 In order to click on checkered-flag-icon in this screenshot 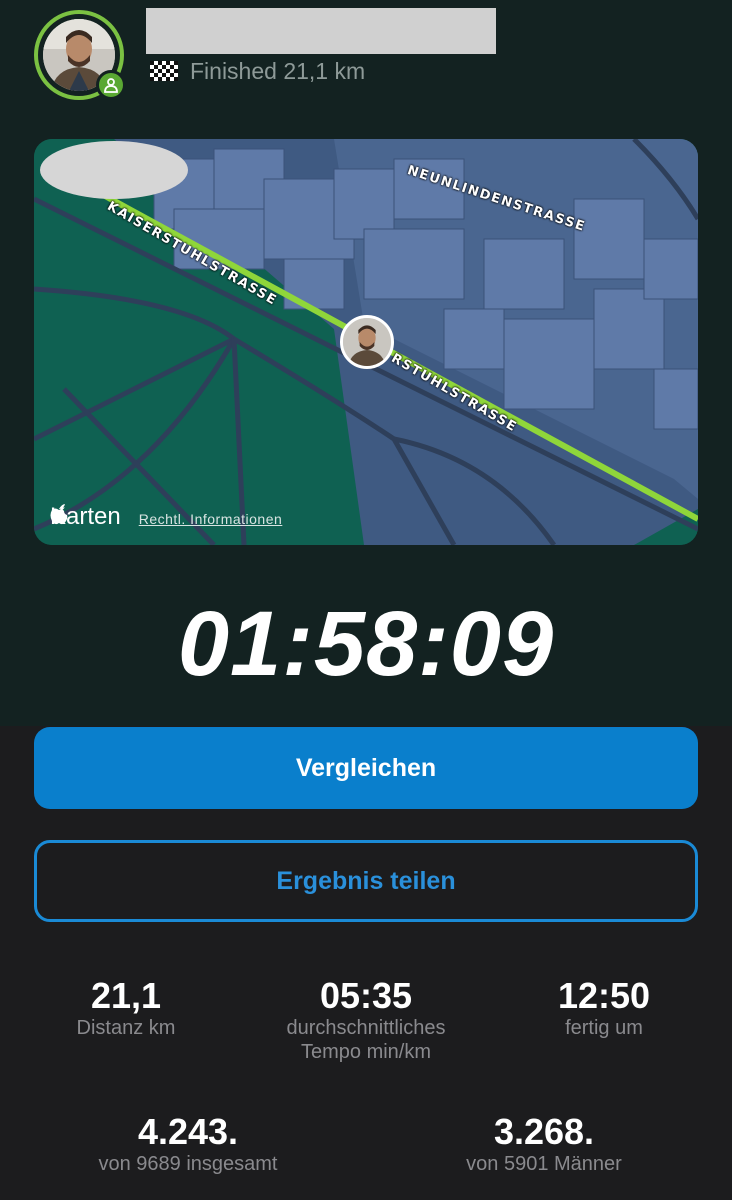, I will do `click(164, 70)`.